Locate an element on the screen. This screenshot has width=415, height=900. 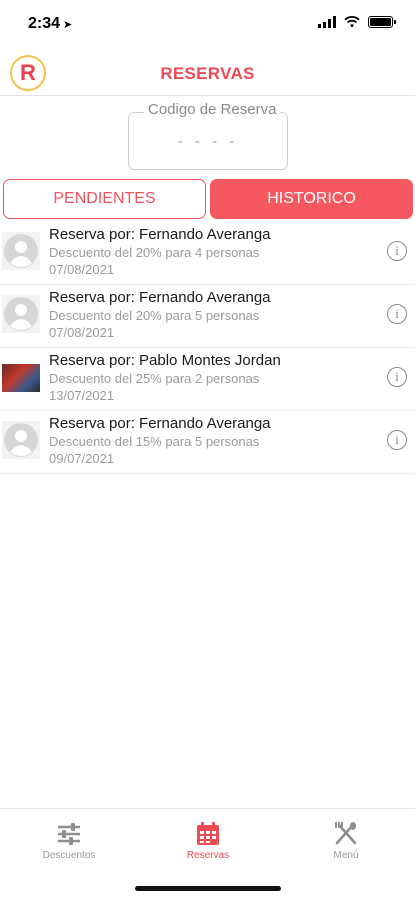
reservation-discount: Descuento del 15% para 5 personas is located at coordinates (154, 441).